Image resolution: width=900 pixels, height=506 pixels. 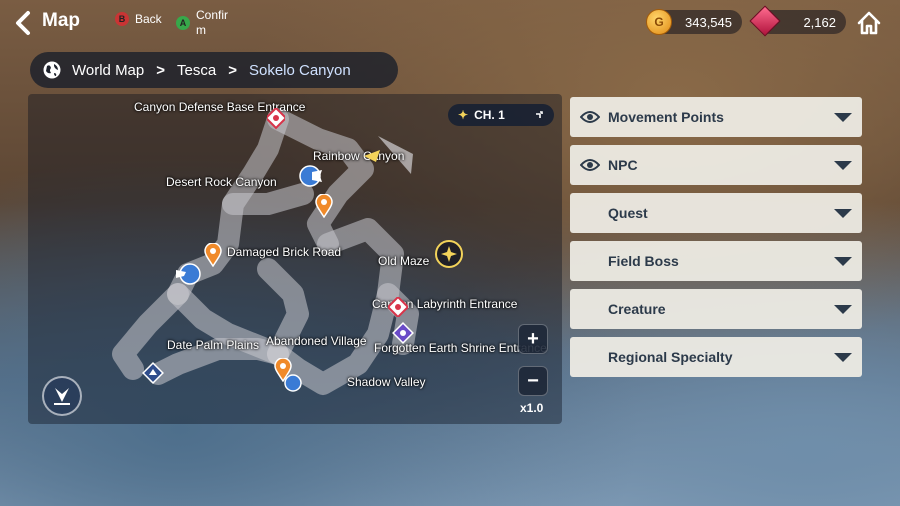 What do you see at coordinates (708, 22) in the screenshot?
I see `gold-amount: 343,545` at bounding box center [708, 22].